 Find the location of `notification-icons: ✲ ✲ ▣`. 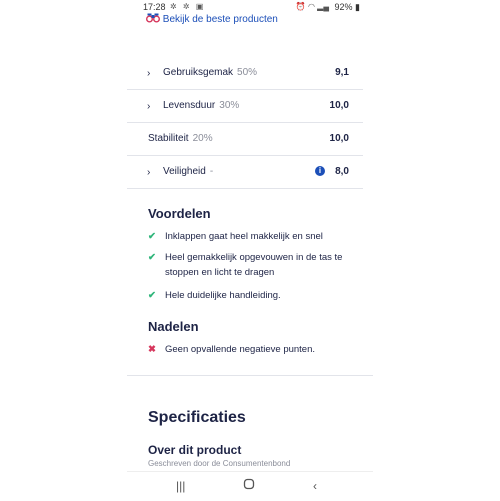

notification-icons: ✲ ✲ ▣ is located at coordinates (188, 6).